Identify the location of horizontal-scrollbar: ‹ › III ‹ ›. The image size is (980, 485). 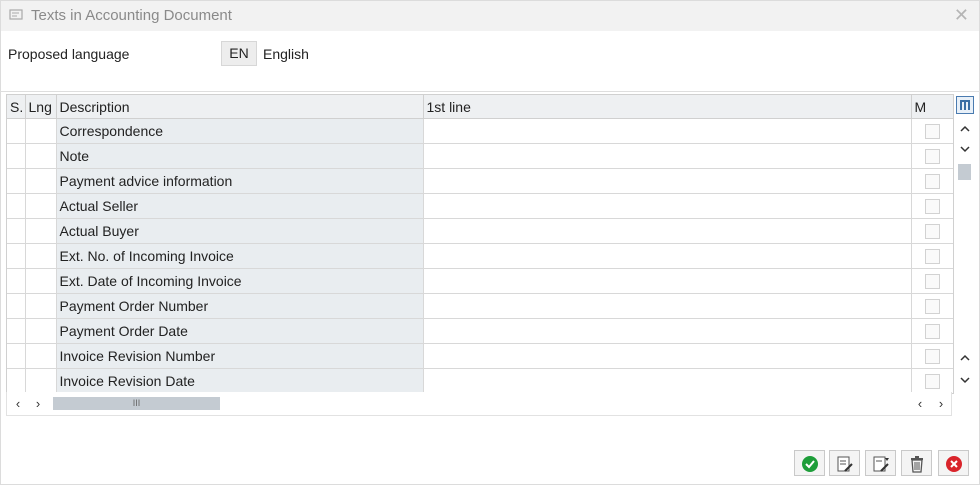
(479, 404).